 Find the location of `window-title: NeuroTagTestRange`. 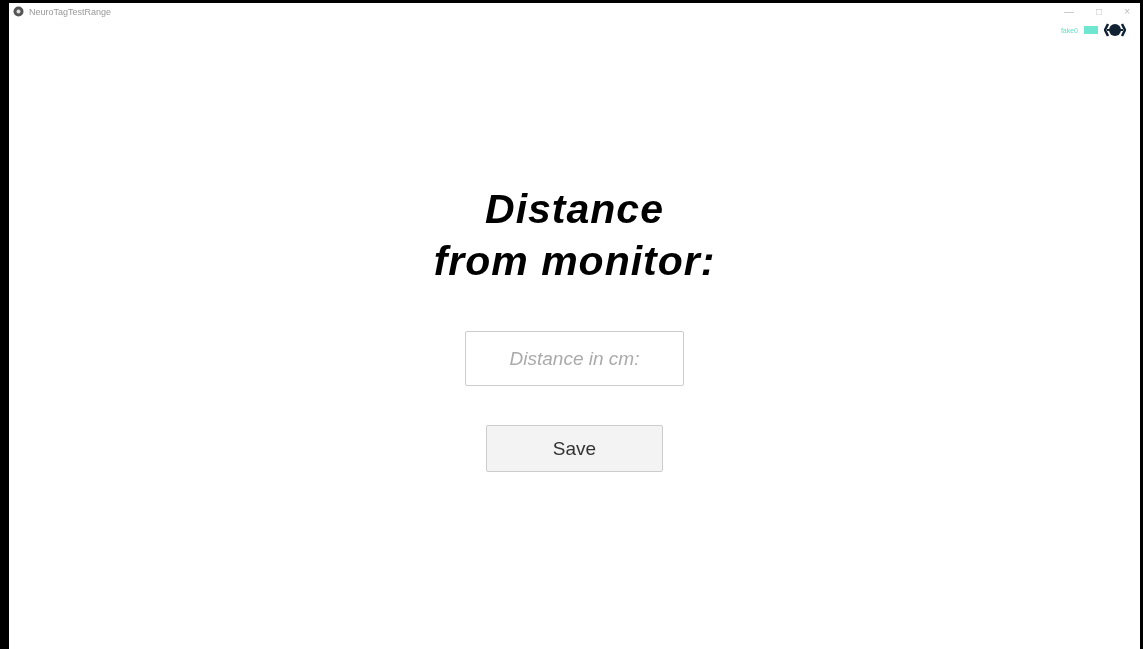

window-title: NeuroTagTestRange is located at coordinates (70, 11).